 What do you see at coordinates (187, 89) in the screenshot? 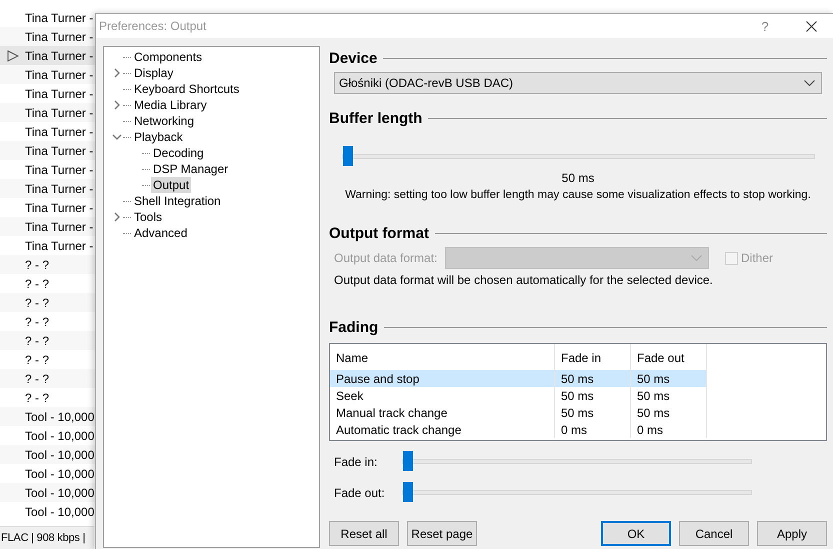
I see `tree-item: Keyboard Shortcuts` at bounding box center [187, 89].